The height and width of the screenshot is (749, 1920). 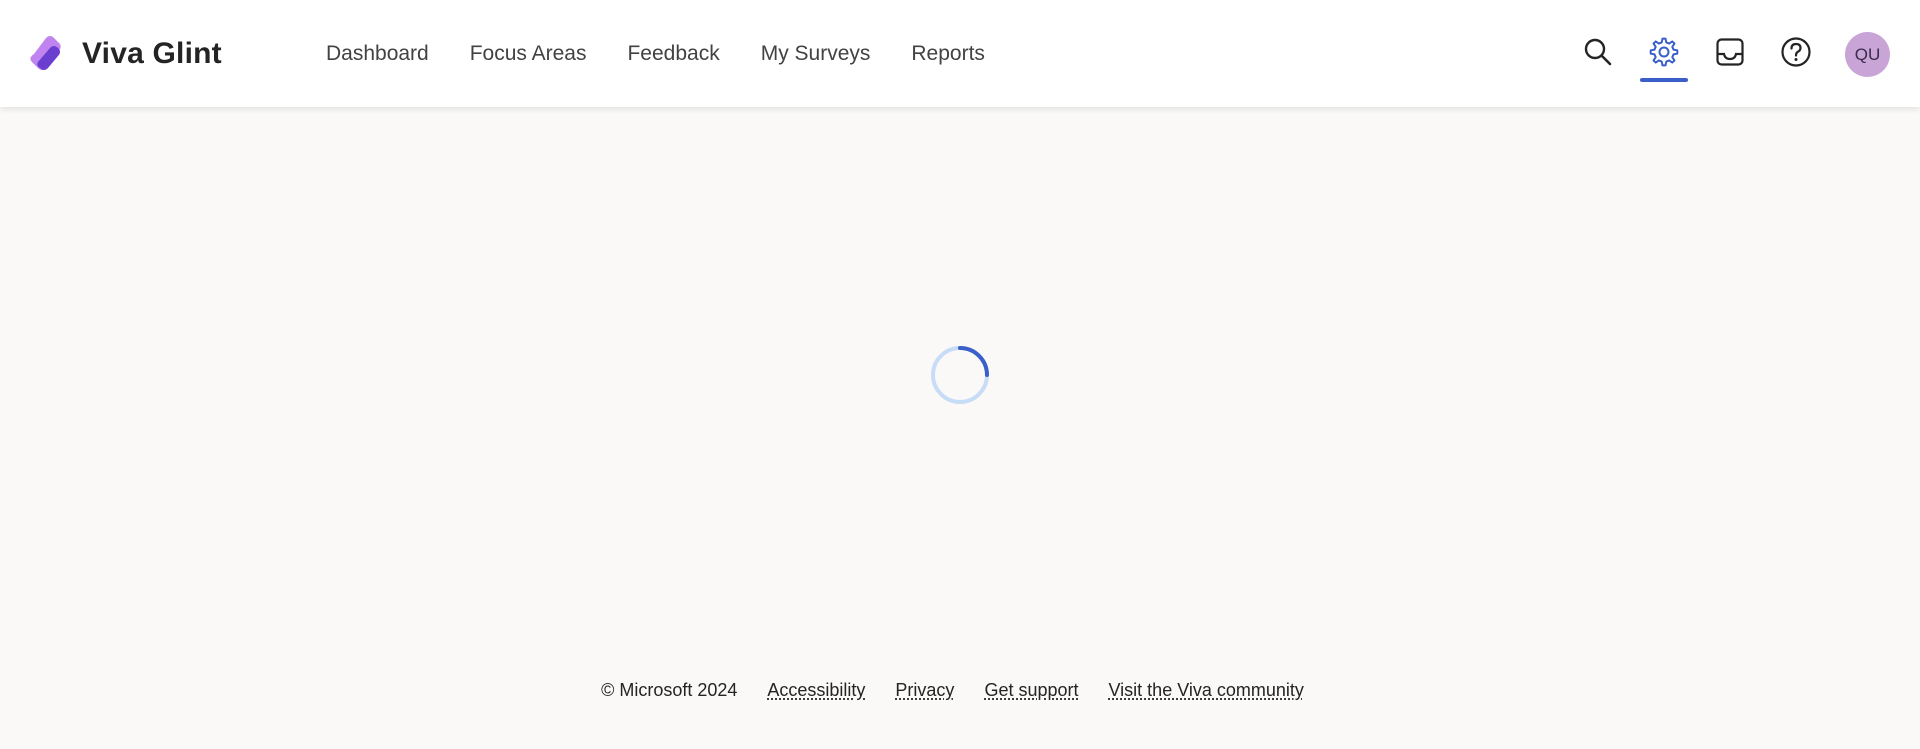 I want to click on app-title: Viva Glint, so click(x=152, y=53).